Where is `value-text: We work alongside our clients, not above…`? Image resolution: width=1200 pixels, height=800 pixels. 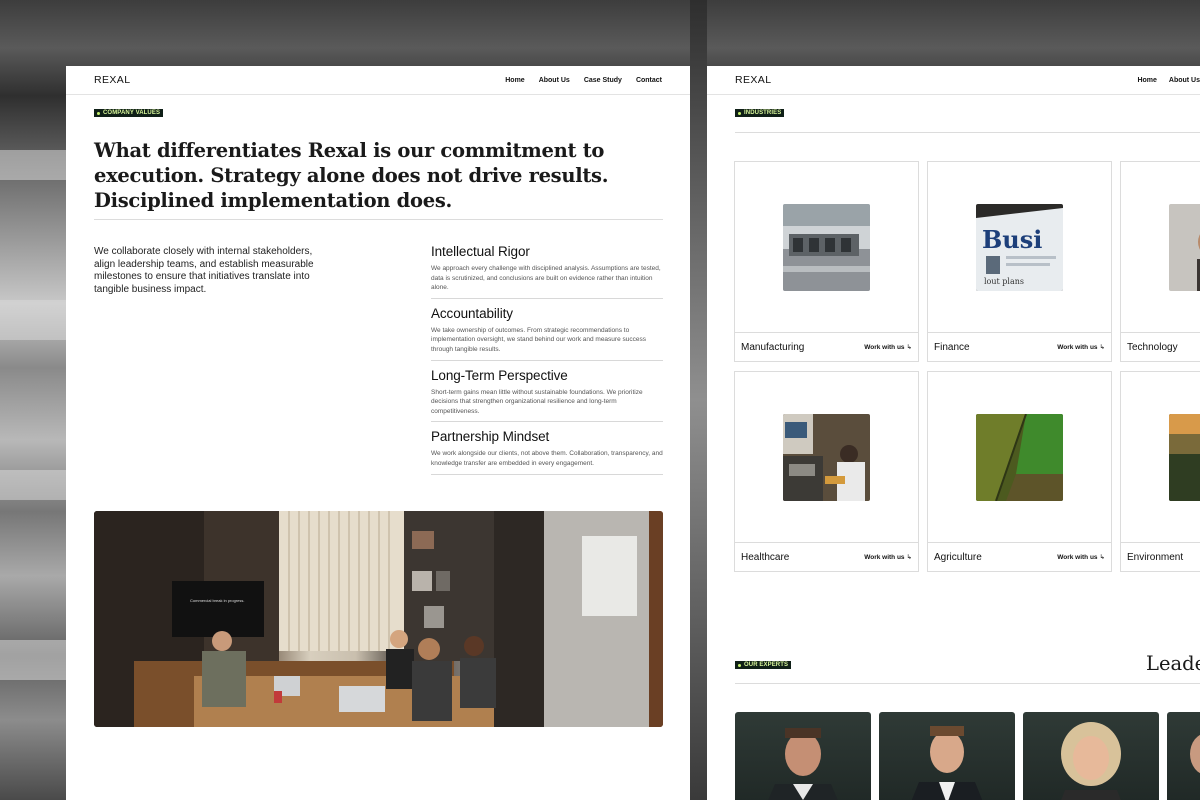
value-text: We work alongside our clients, not above… is located at coordinates (547, 458).